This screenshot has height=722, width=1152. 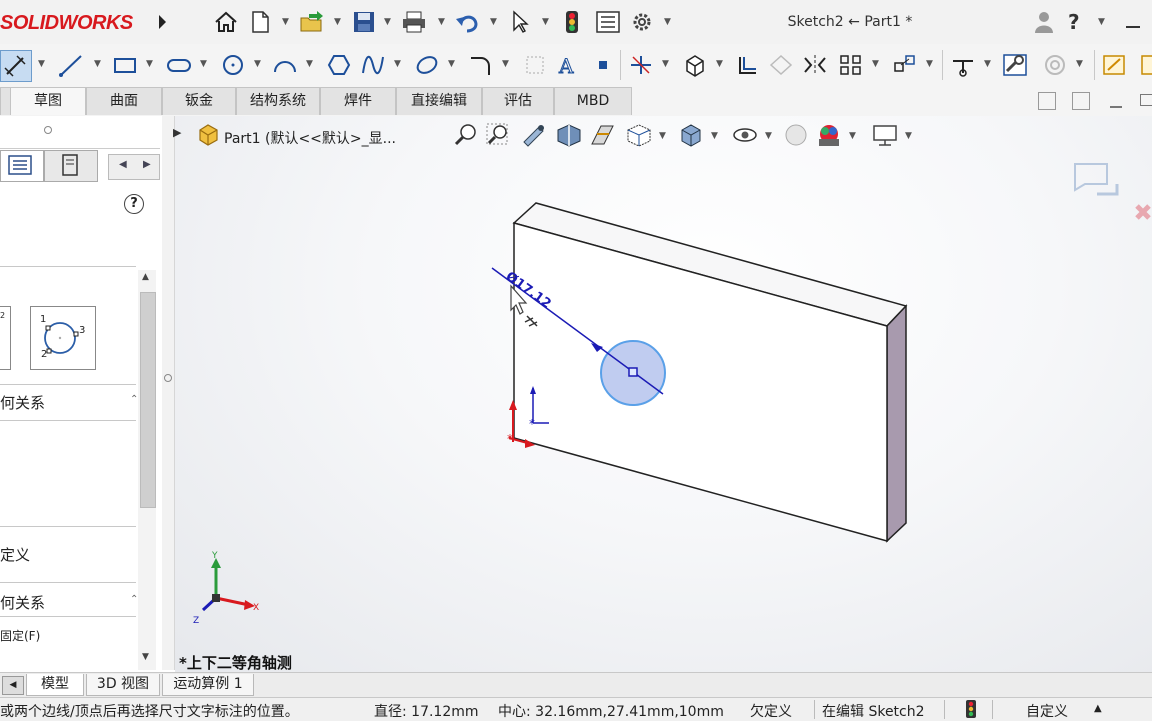 I want to click on tab-scroll-left-icon: ◀, so click(x=13, y=685).